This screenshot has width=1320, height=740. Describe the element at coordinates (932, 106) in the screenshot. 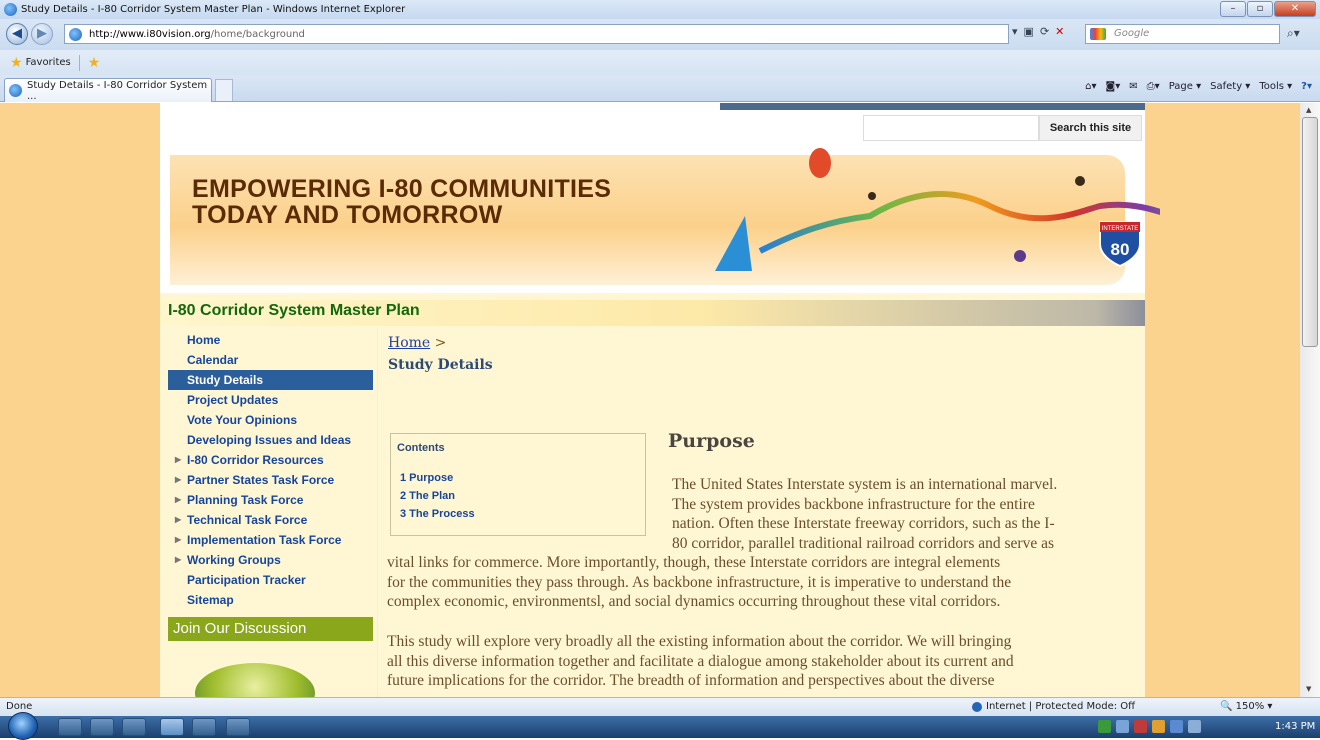

I see `header-accent-bar` at that location.